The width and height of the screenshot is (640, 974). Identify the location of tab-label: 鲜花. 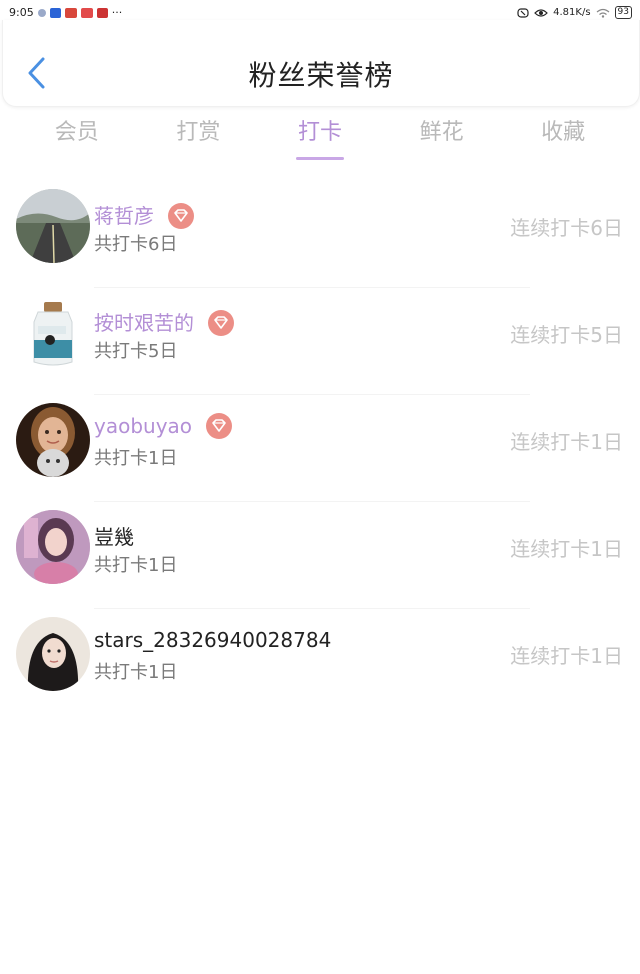
(441, 132).